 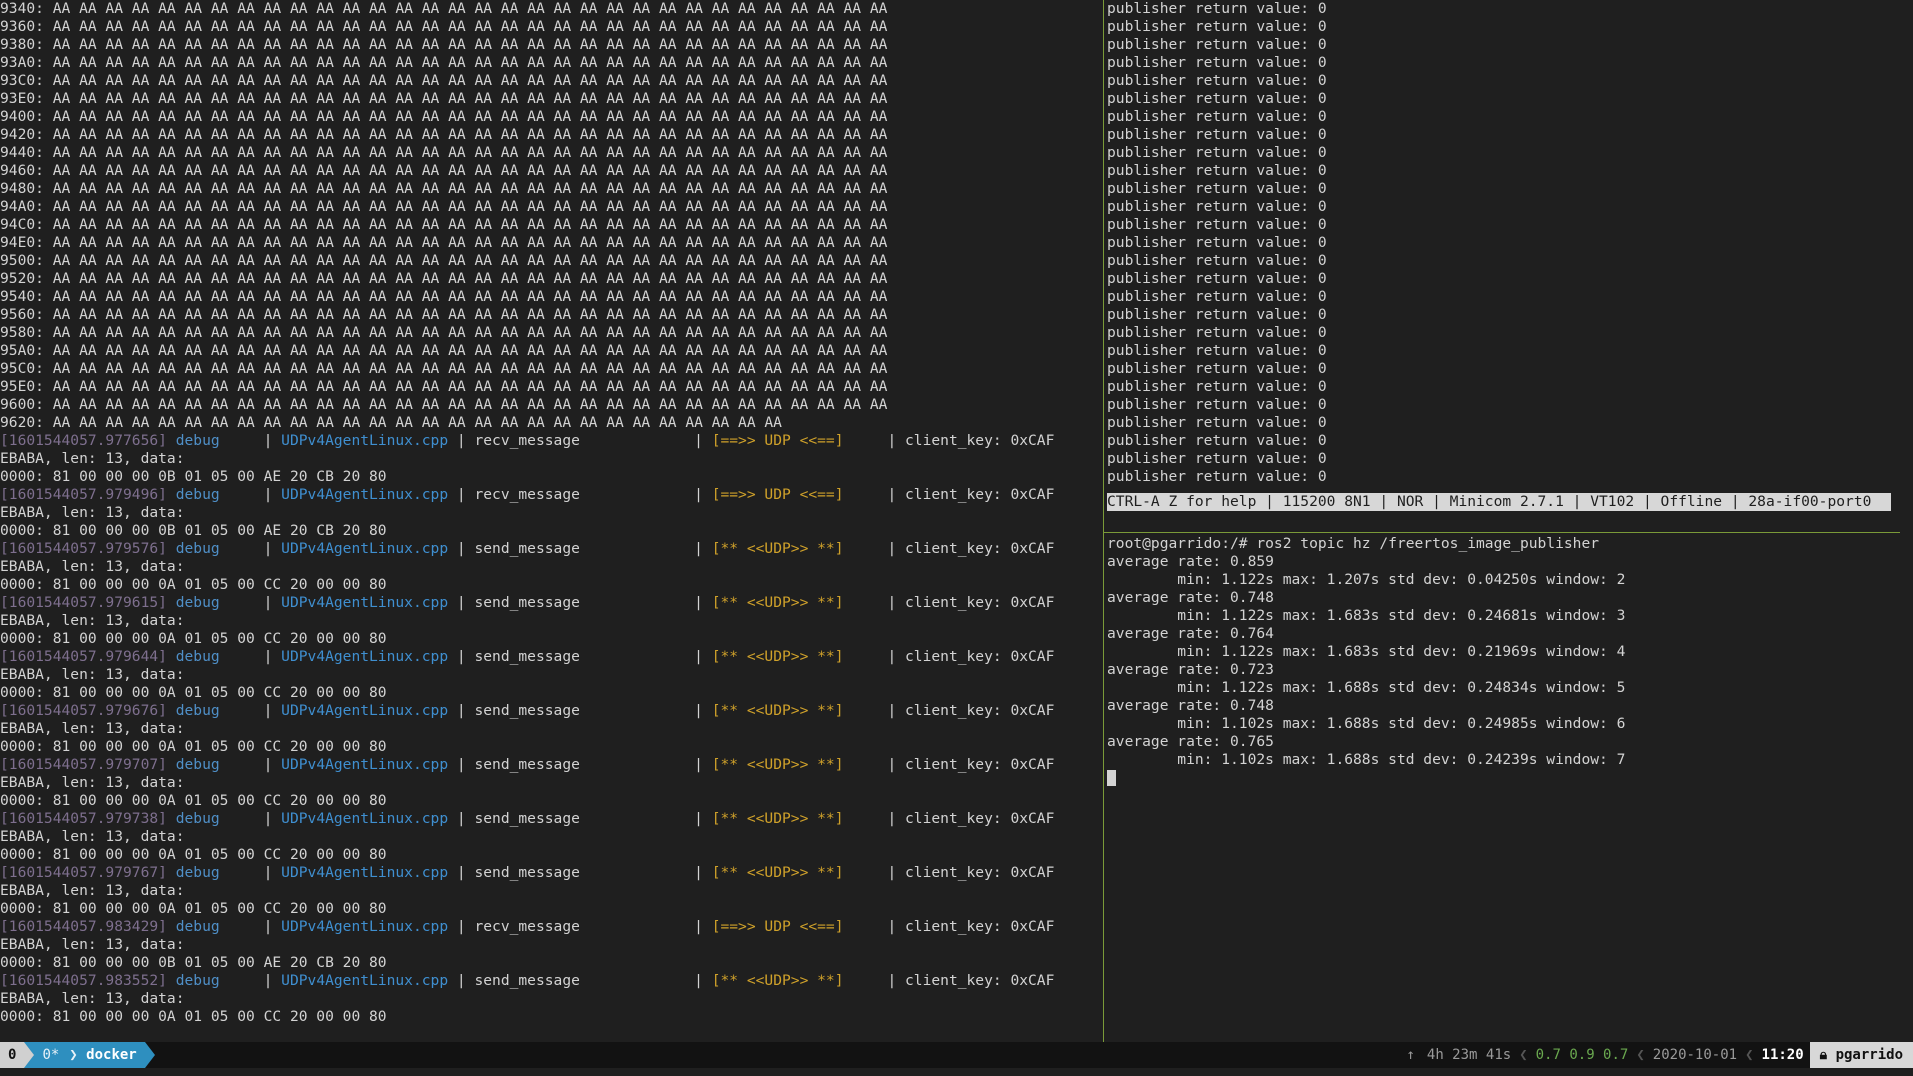 I want to click on log-function: | recv_message, so click(x=571, y=494).